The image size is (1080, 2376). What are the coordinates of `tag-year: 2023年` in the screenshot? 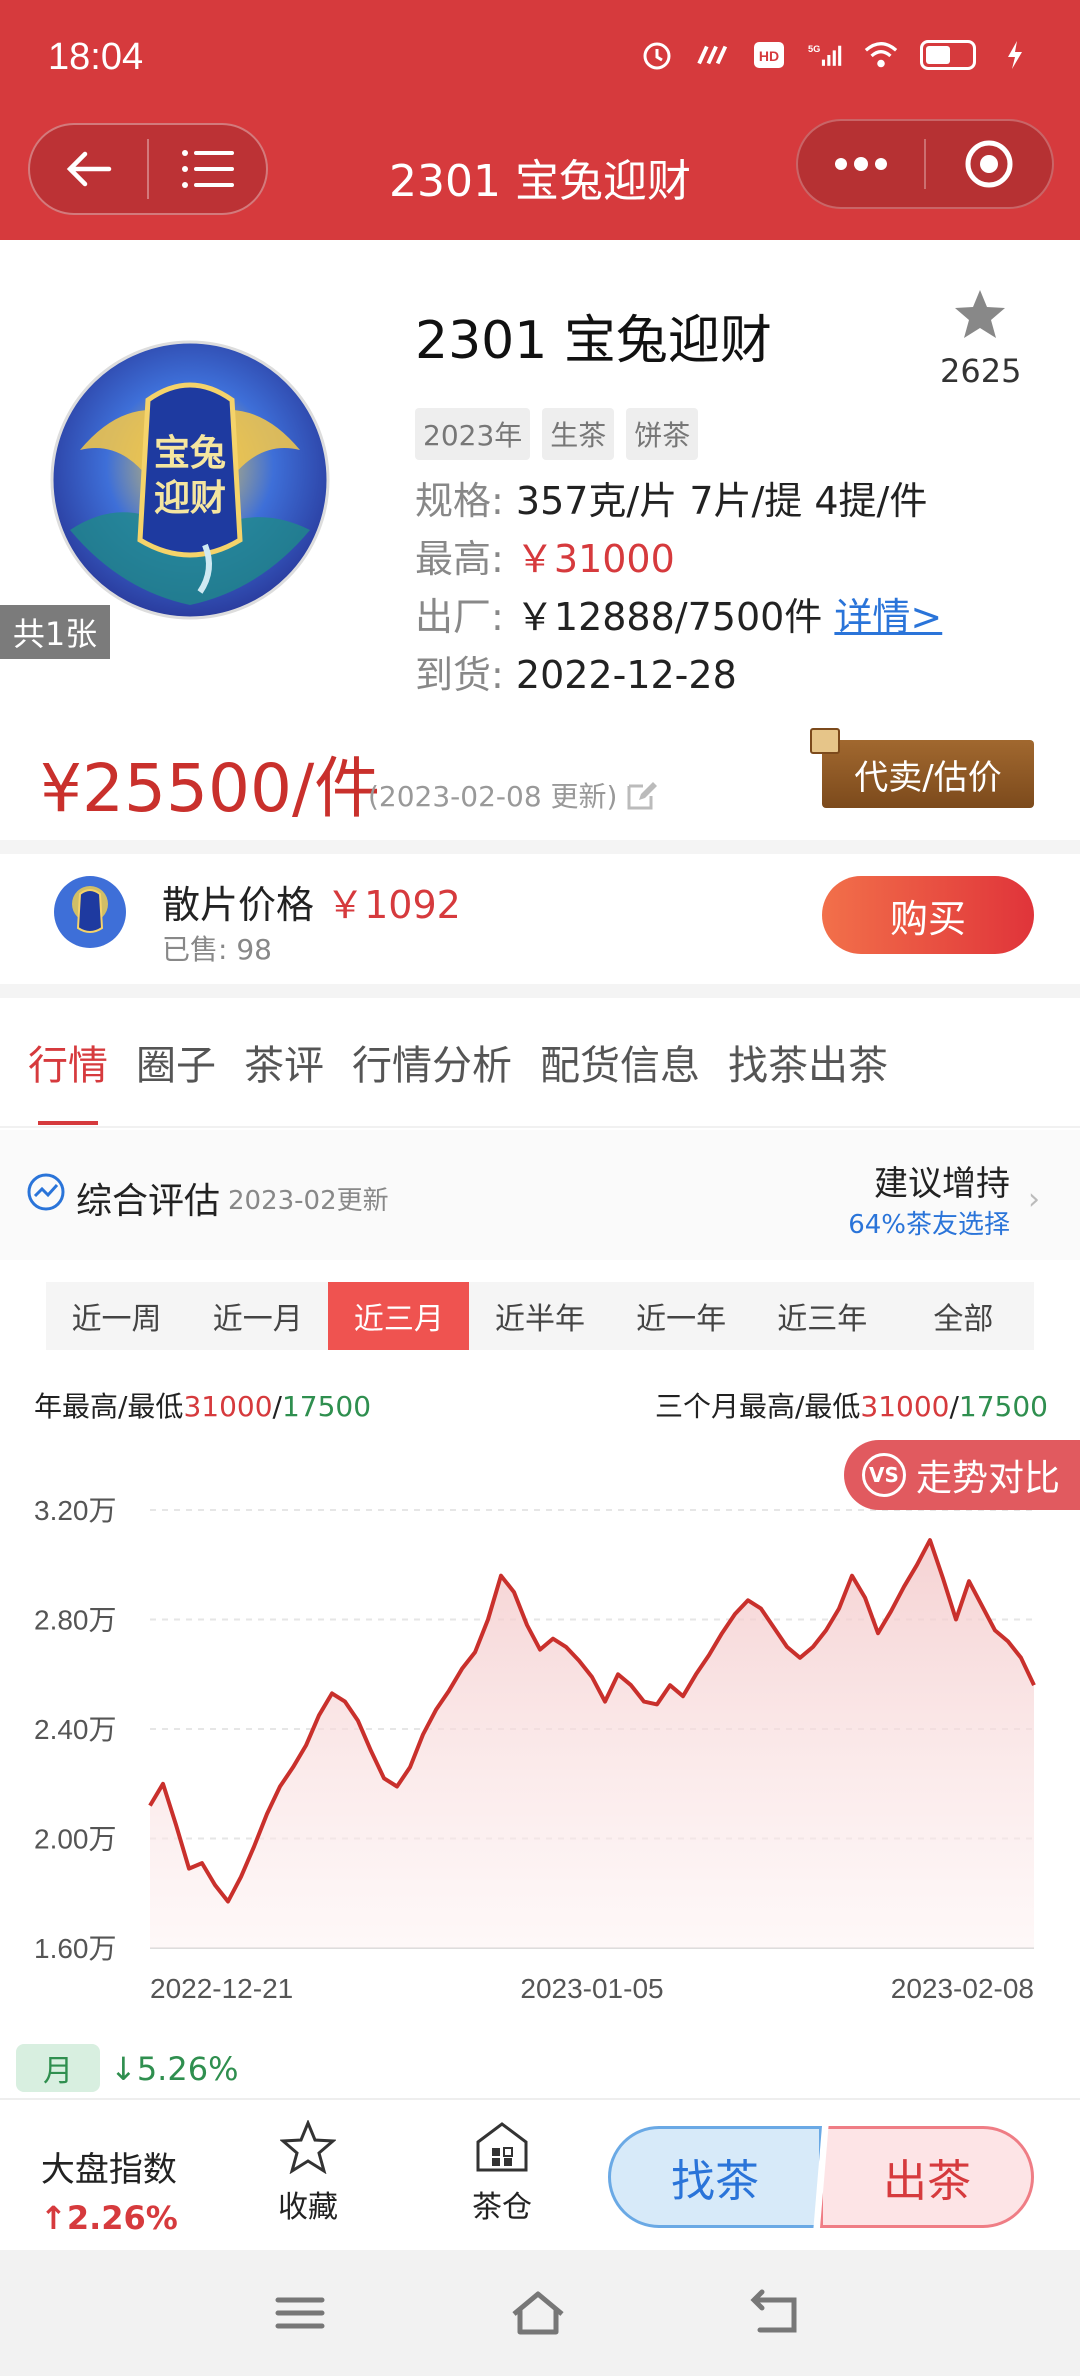 It's located at (473, 434).